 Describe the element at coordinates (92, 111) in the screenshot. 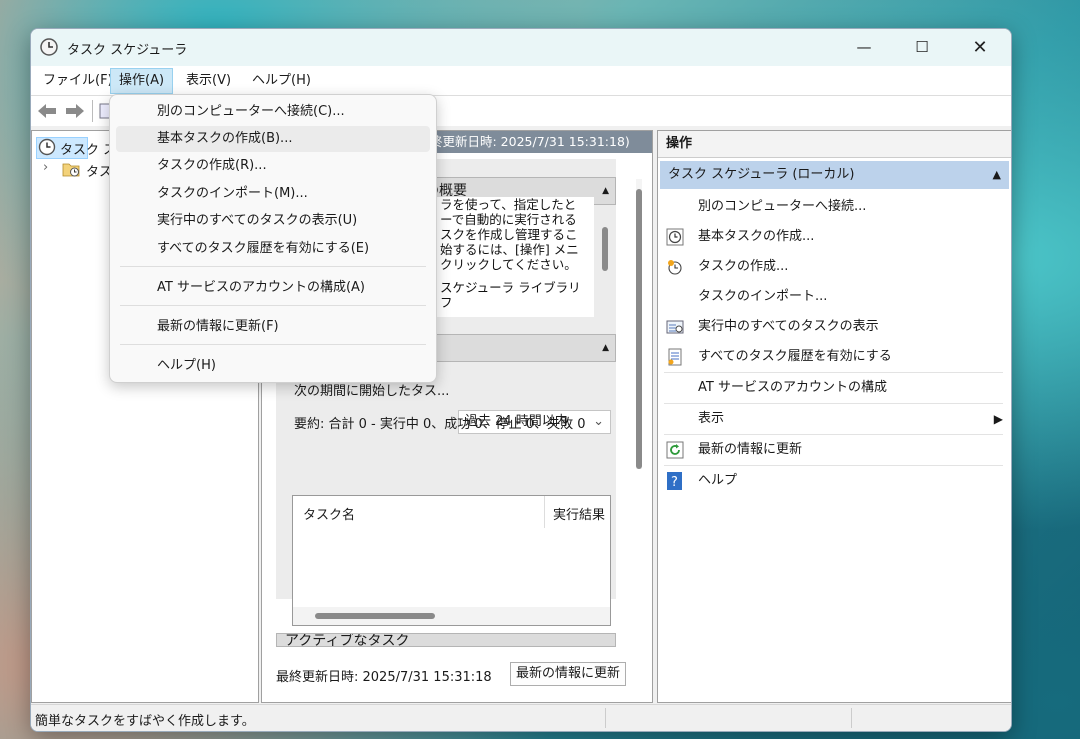

I see `toolbar-separator` at that location.